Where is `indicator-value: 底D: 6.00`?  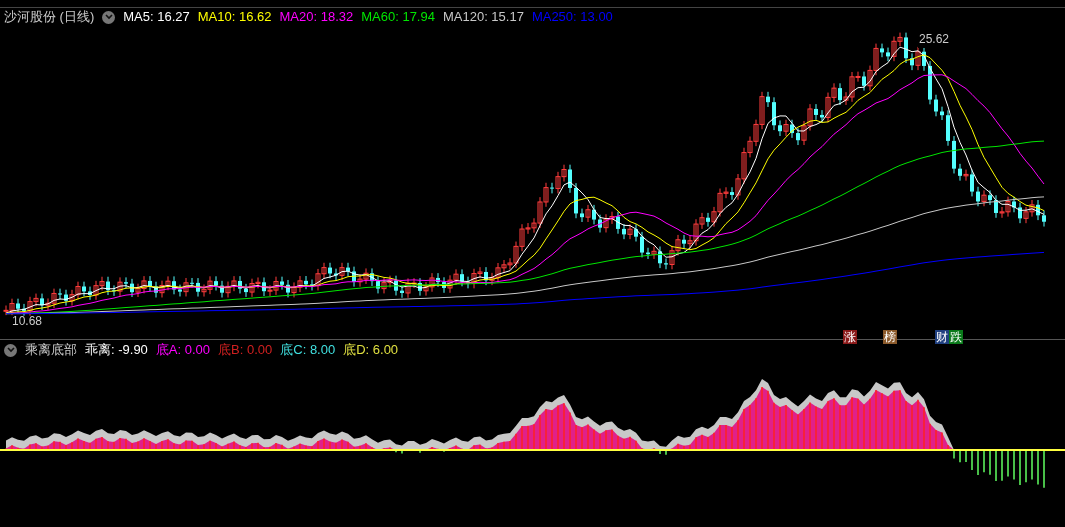
indicator-value: 底D: 6.00 is located at coordinates (371, 350).